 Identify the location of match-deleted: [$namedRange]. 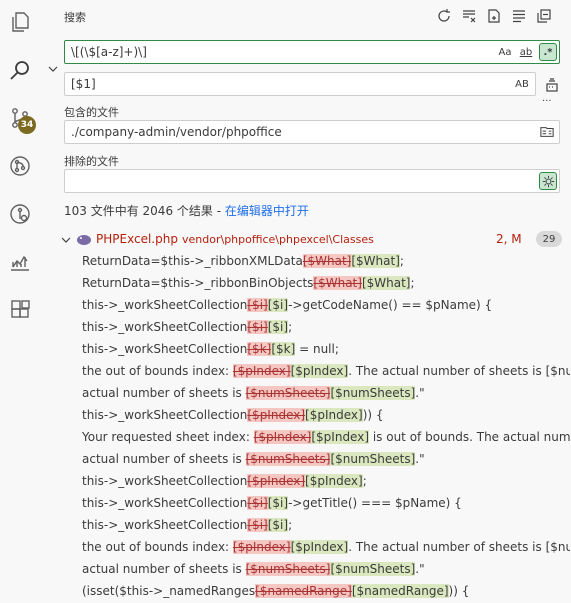
(303, 591).